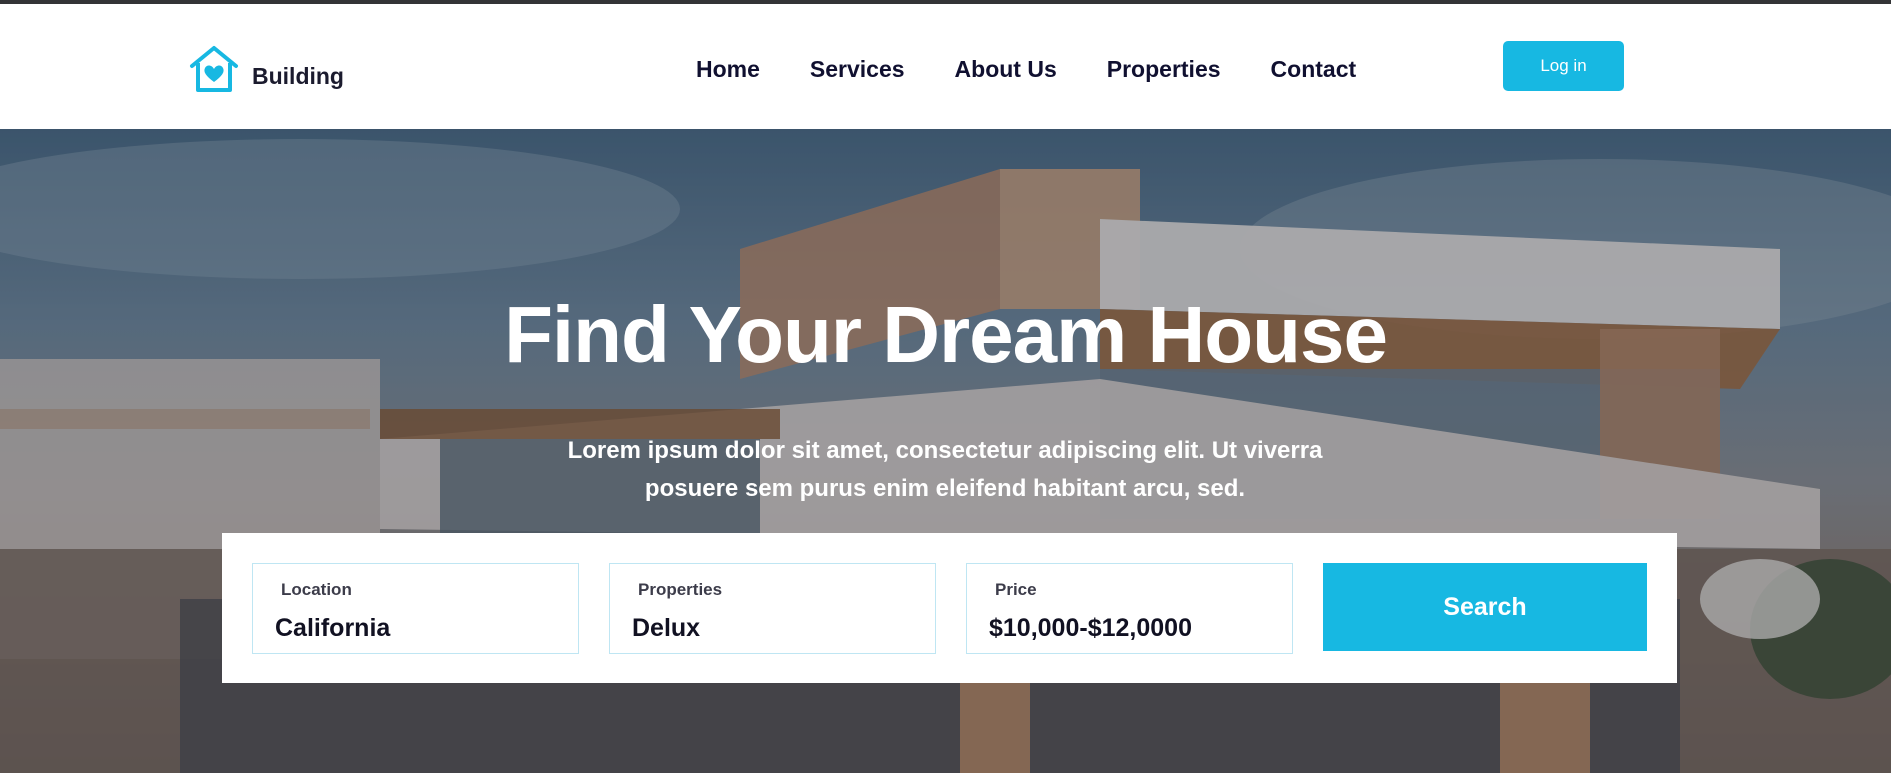 Image resolution: width=1891 pixels, height=773 pixels. I want to click on search-button: Search, so click(1485, 607).